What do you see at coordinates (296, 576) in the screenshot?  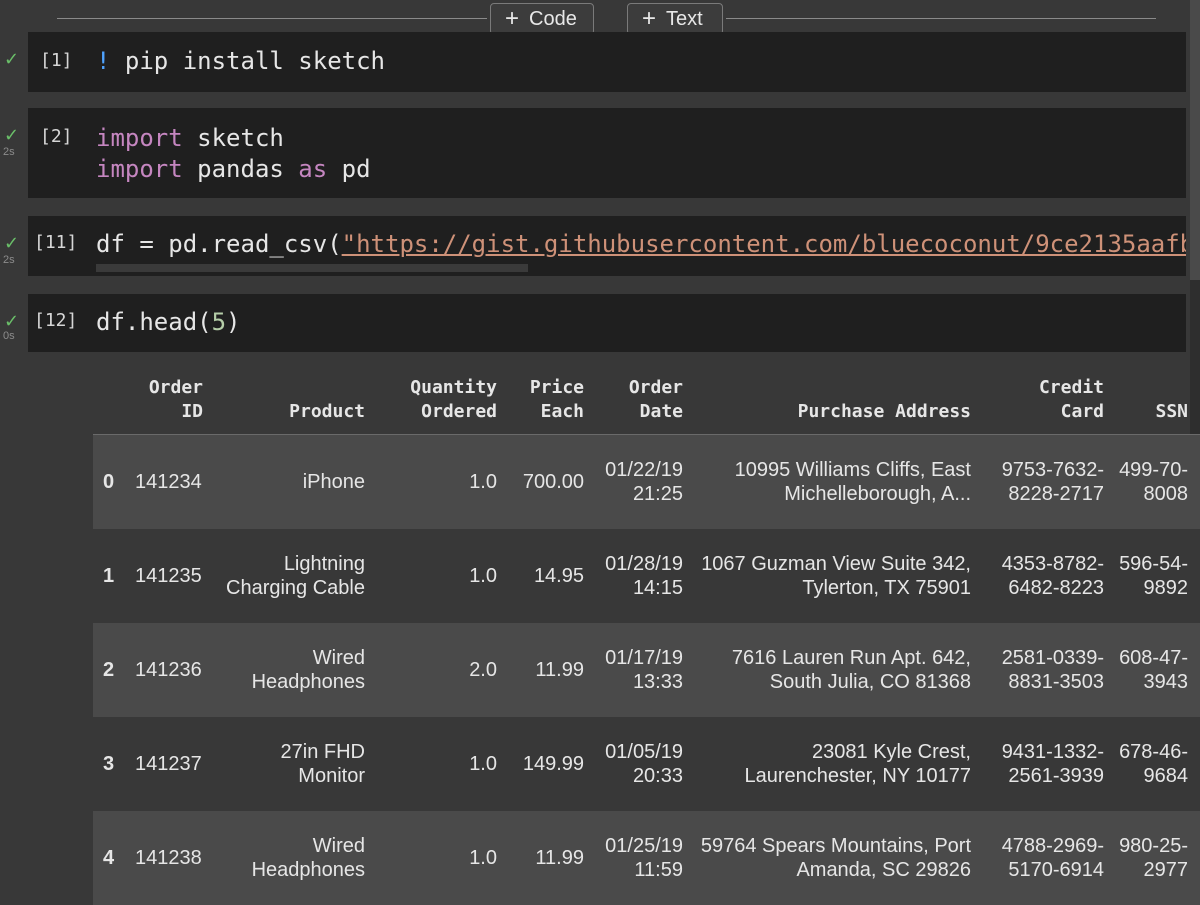 I see `table-cell: Lightning Charging Cable` at bounding box center [296, 576].